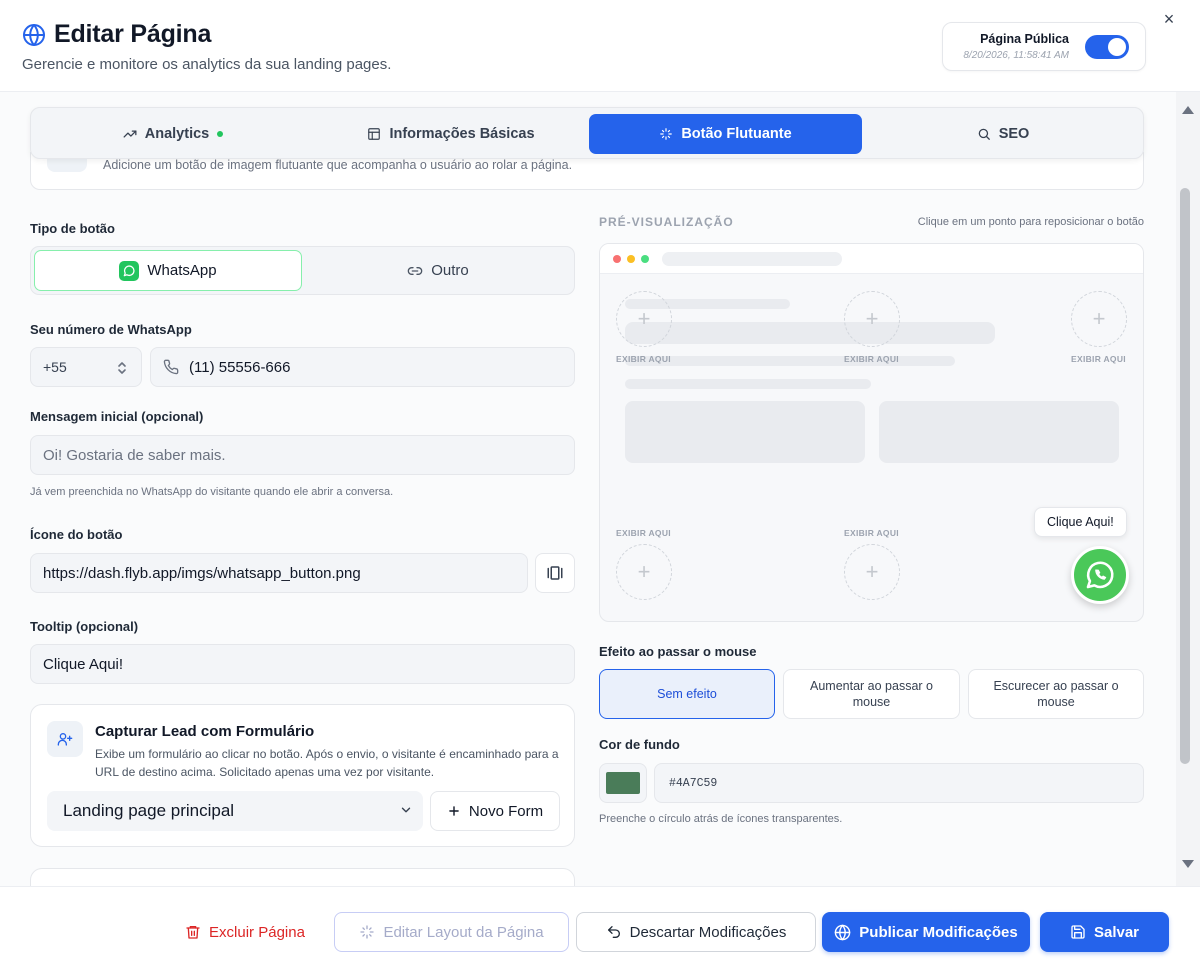 The height and width of the screenshot is (969, 1200). I want to click on position-spot-bottom-center: +, so click(872, 572).